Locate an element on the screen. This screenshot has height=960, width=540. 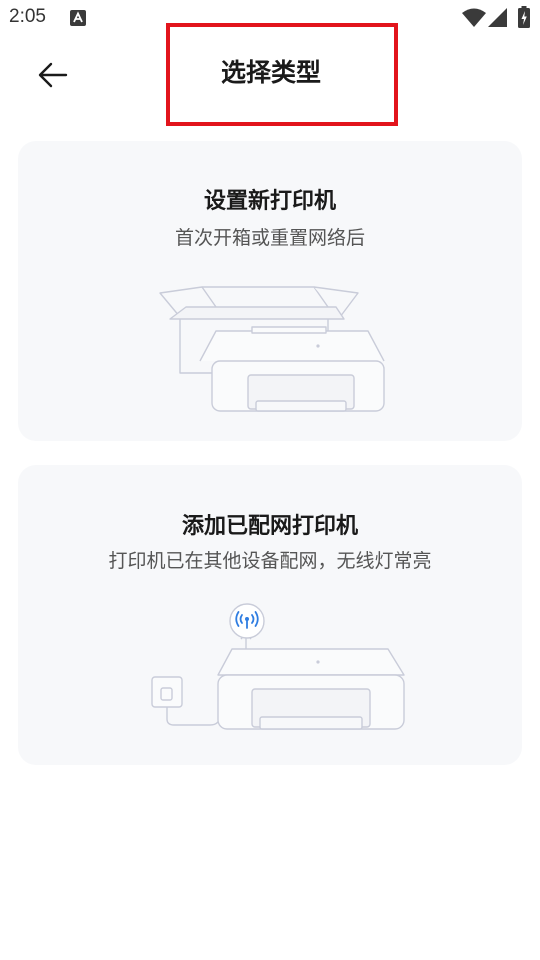
arrow-left-icon is located at coordinates (53, 75).